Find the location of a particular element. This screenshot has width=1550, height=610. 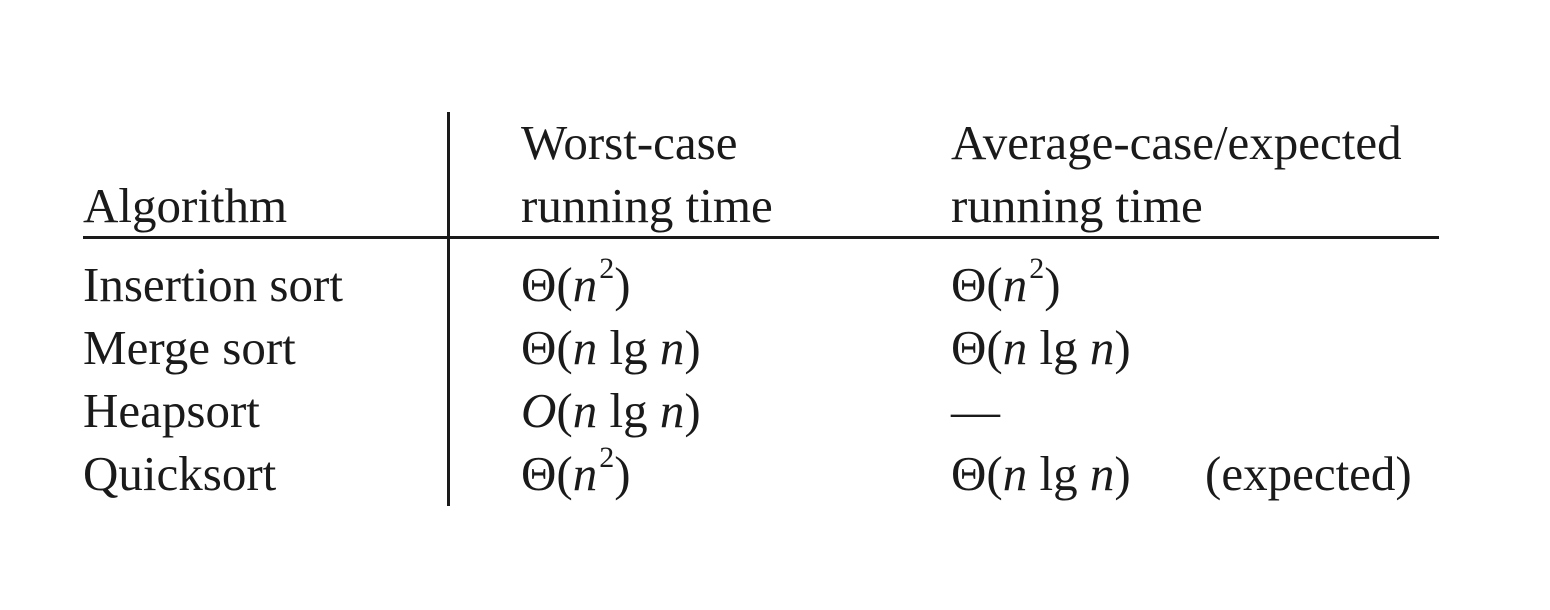

column-divider is located at coordinates (448, 309).